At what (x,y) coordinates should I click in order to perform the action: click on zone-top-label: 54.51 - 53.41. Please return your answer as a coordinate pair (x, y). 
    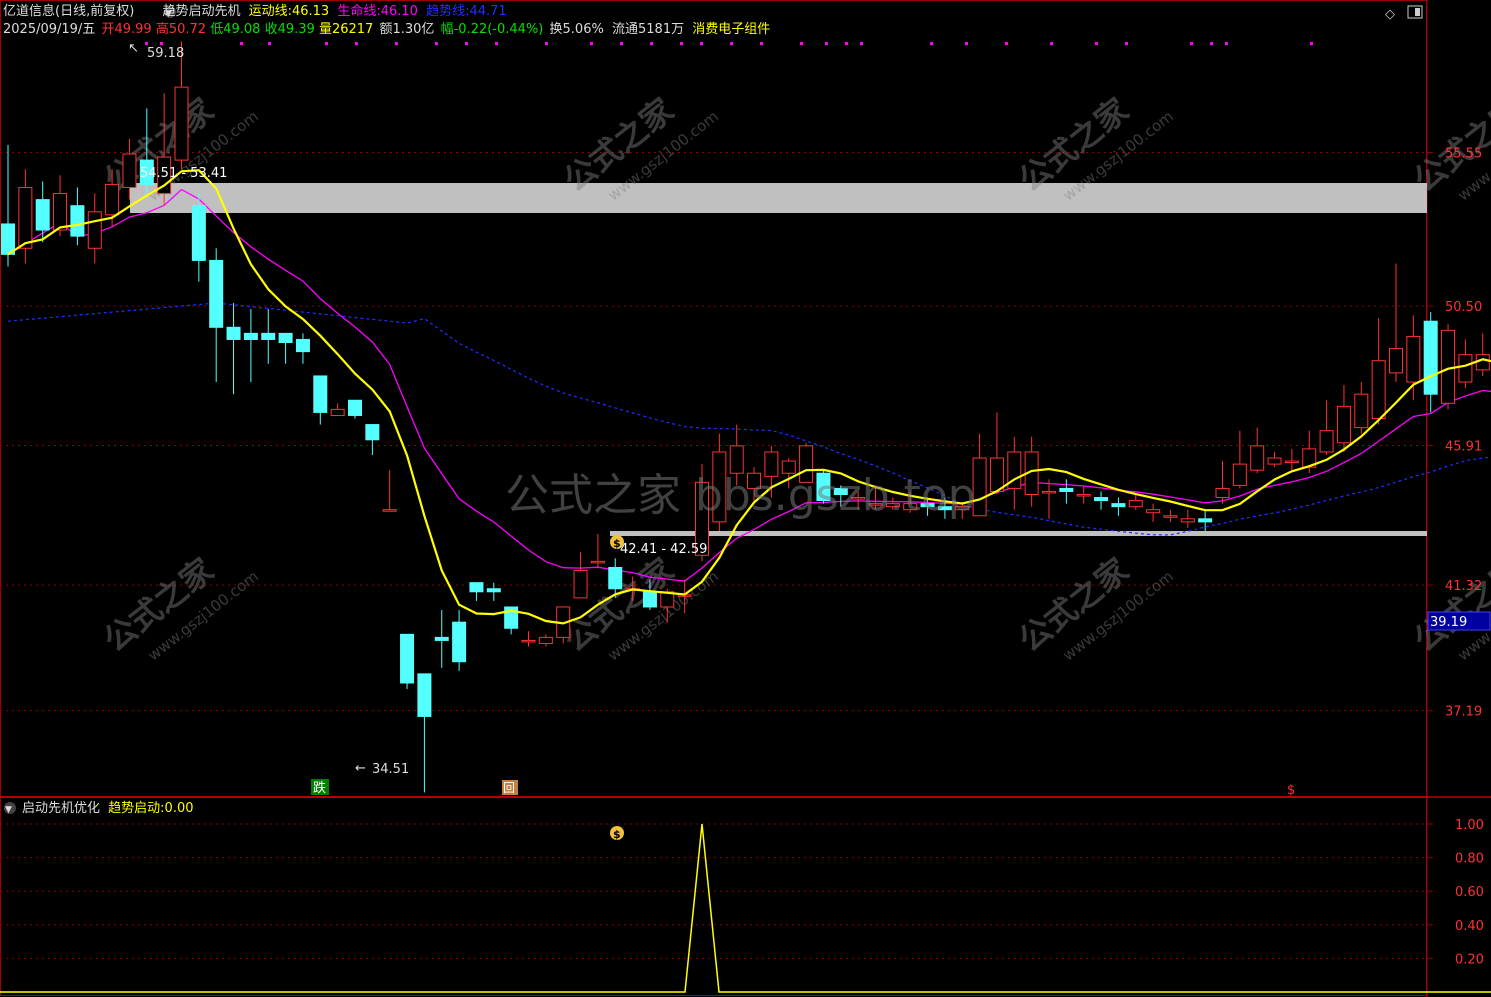
    Looking at the image, I should click on (183, 173).